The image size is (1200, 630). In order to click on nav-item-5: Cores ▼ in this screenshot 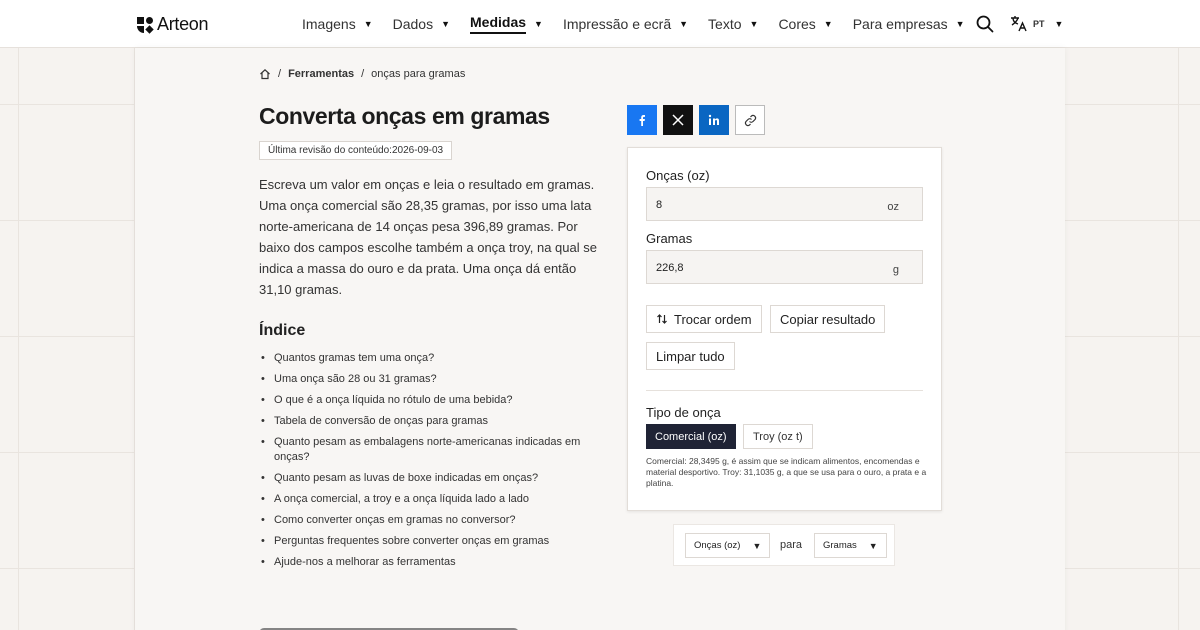, I will do `click(805, 24)`.